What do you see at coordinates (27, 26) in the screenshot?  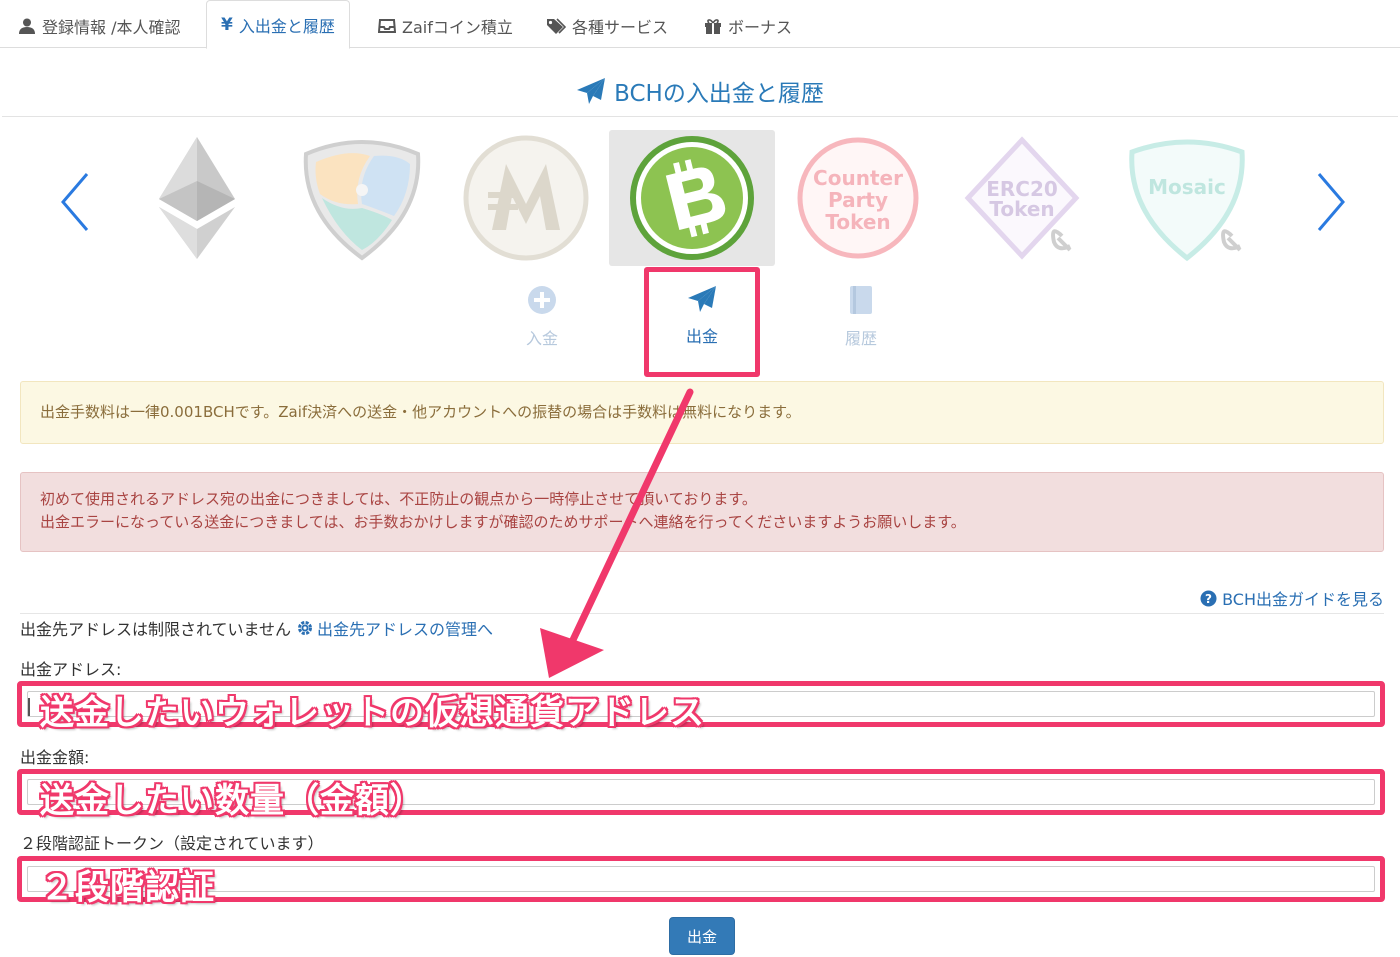 I see `user-icon` at bounding box center [27, 26].